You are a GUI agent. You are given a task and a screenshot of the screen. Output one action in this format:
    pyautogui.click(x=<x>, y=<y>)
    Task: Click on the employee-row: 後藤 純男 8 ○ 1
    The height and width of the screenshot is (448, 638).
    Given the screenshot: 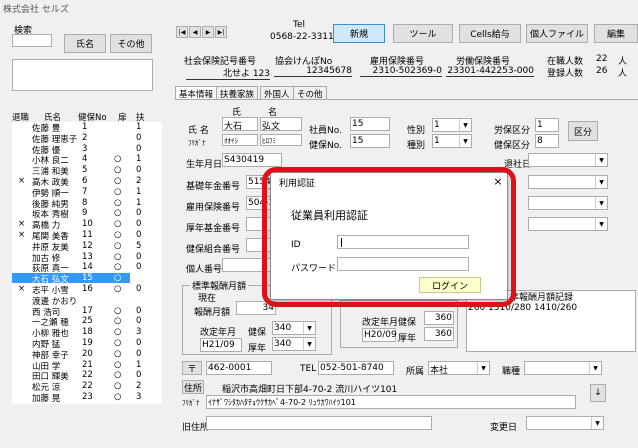 What is the action you would take?
    pyautogui.click(x=76, y=203)
    